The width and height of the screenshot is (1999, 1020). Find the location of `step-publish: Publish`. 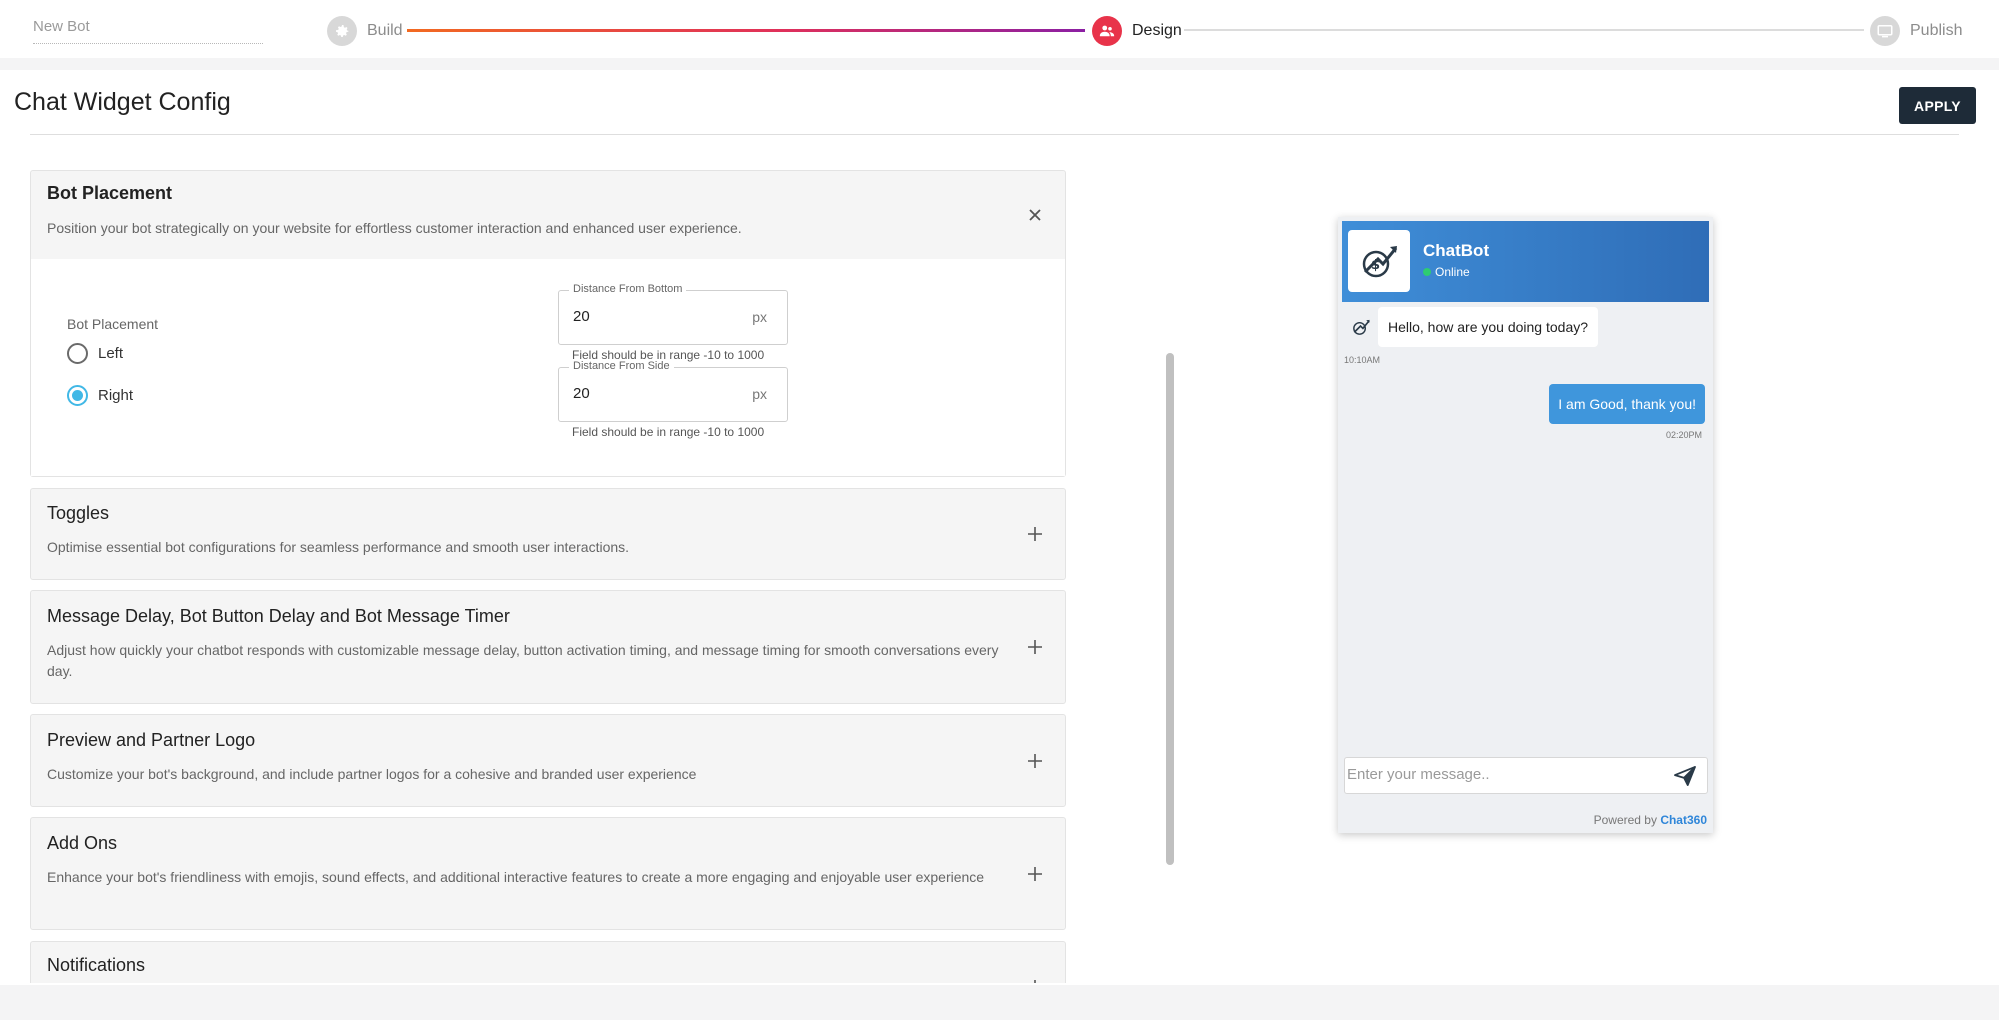

step-publish: Publish is located at coordinates (1916, 31).